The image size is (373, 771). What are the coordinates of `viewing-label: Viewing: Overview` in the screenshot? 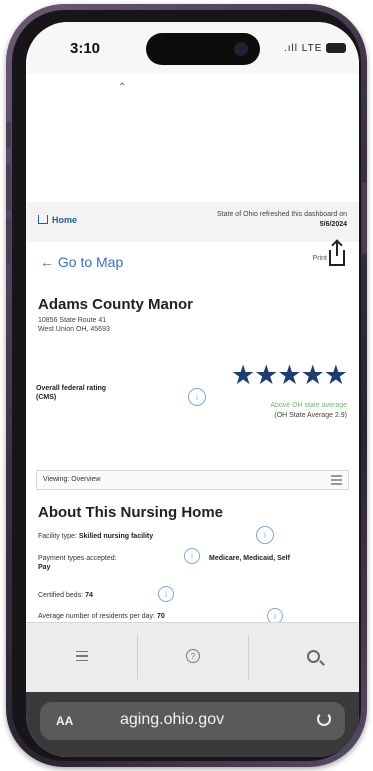 It's located at (72, 479).